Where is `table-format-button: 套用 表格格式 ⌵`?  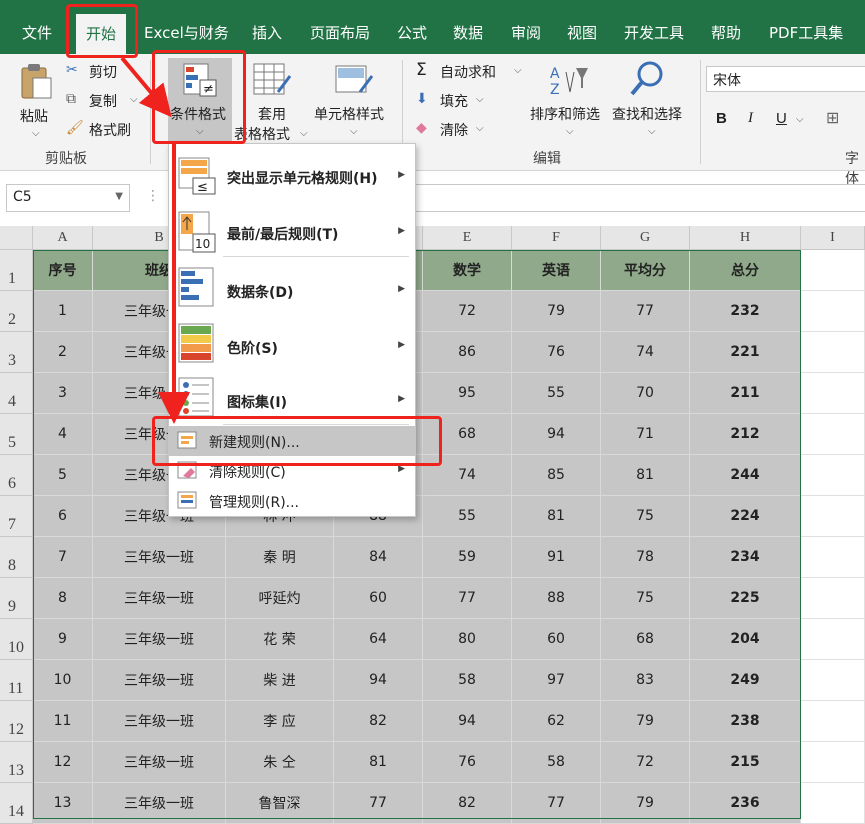
table-format-button: 套用 表格格式 ⌵ is located at coordinates (272, 100).